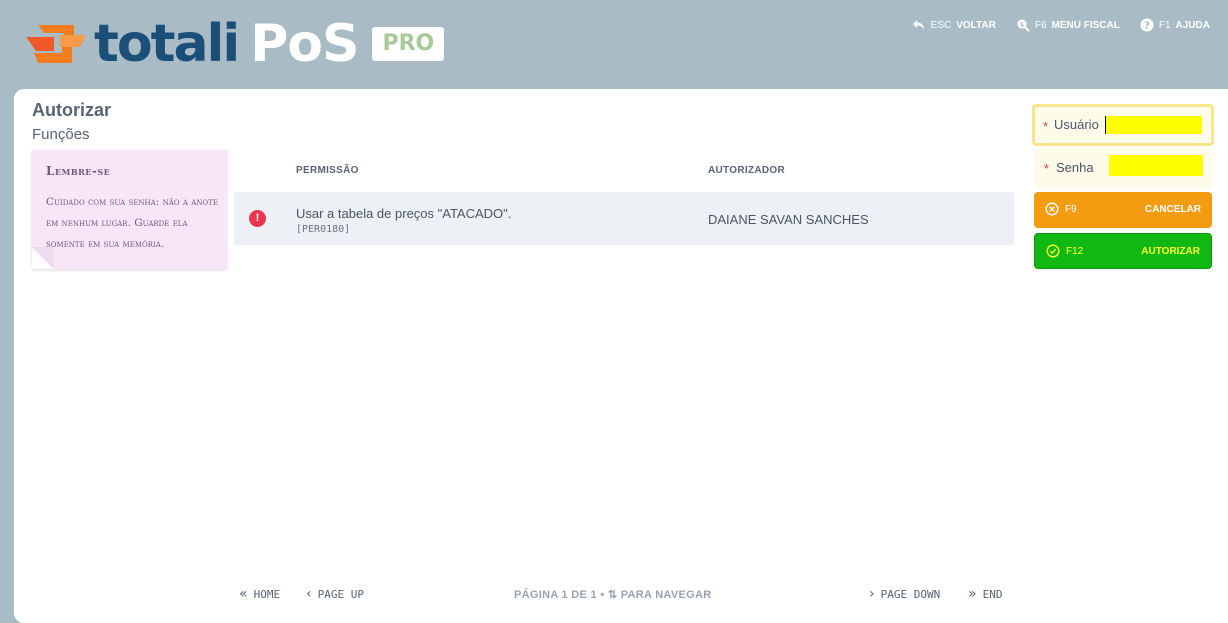  Describe the element at coordinates (1164, 25) in the screenshot. I see `help-key: F1` at that location.